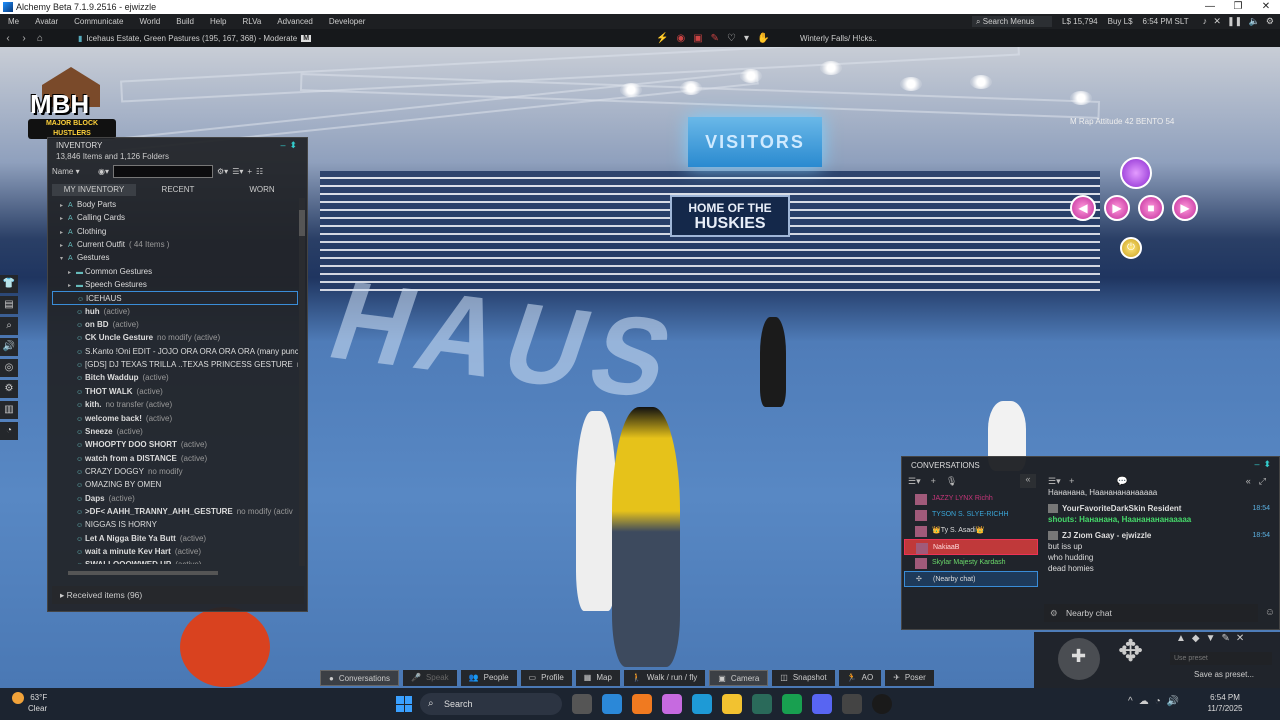 The width and height of the screenshot is (1280, 720). I want to click on inventory-item: ☺ watch from a DISTANCE (active), so click(175, 458).